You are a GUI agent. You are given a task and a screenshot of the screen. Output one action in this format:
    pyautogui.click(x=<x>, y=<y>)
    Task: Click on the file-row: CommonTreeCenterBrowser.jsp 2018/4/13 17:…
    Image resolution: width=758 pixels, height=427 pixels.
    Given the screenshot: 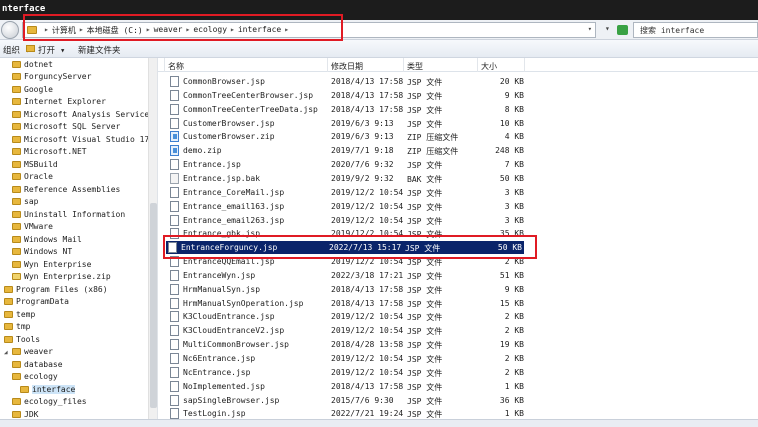 What is the action you would take?
    pyautogui.click(x=463, y=95)
    